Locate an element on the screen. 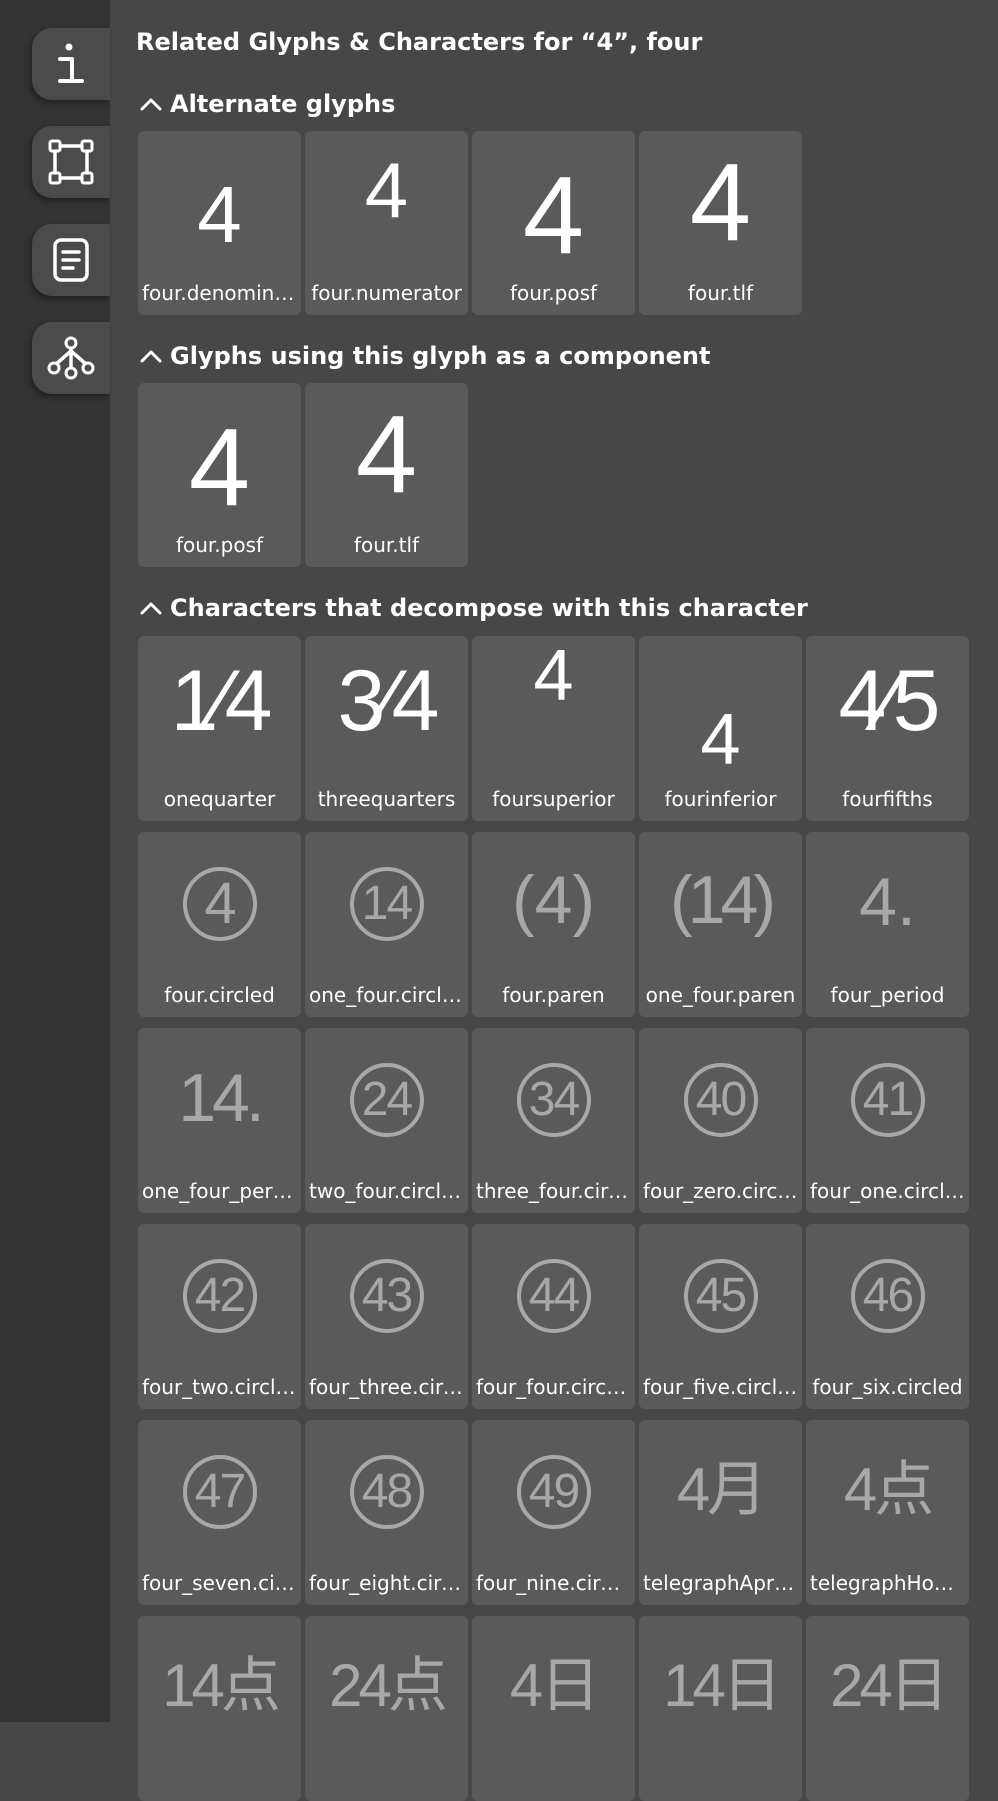 The width and height of the screenshot is (998, 1801). glyph-preview: 34 is located at coordinates (553, 1100).